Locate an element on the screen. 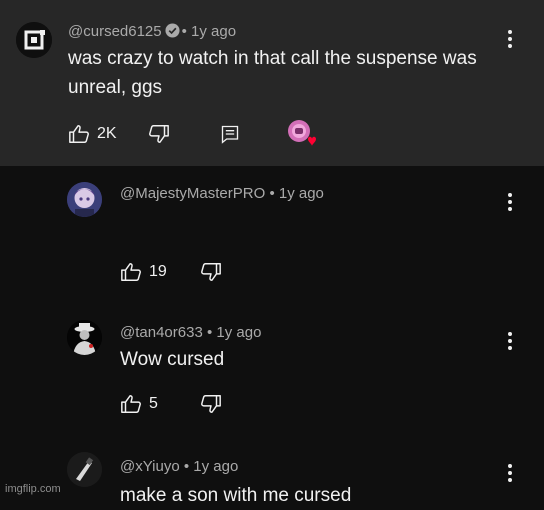 This screenshot has height=510, width=544. watermark: imgflip.com is located at coordinates (33, 489).